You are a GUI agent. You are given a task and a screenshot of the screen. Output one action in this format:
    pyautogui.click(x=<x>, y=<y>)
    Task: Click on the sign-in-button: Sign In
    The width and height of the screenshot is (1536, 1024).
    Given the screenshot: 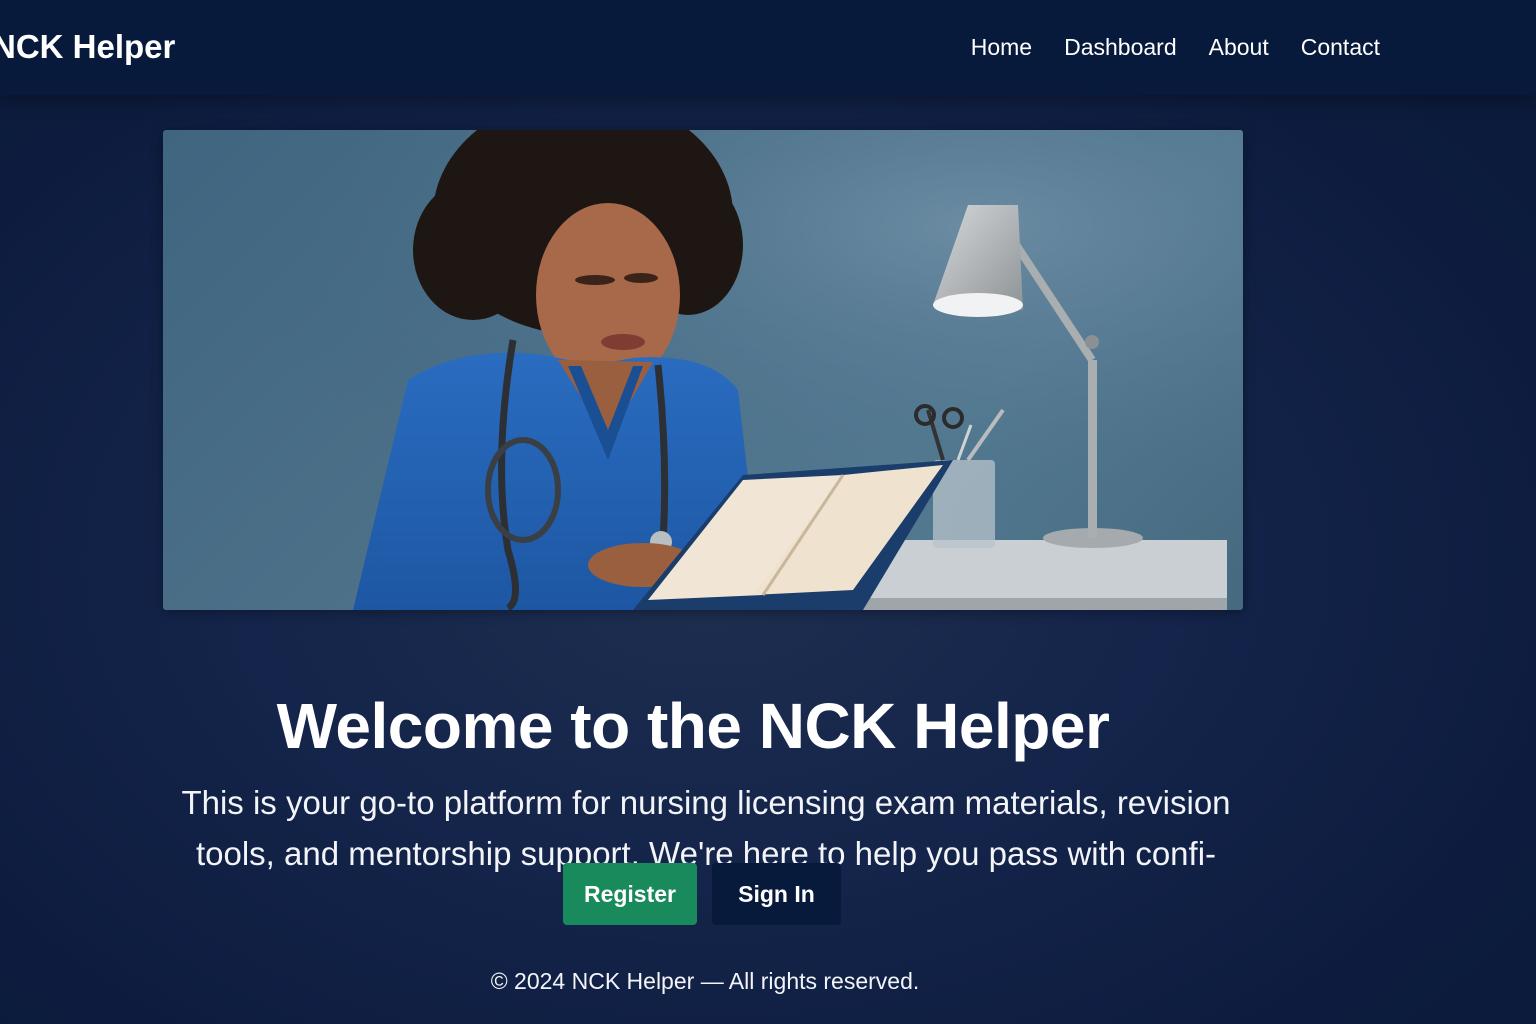 What is the action you would take?
    pyautogui.click(x=776, y=894)
    